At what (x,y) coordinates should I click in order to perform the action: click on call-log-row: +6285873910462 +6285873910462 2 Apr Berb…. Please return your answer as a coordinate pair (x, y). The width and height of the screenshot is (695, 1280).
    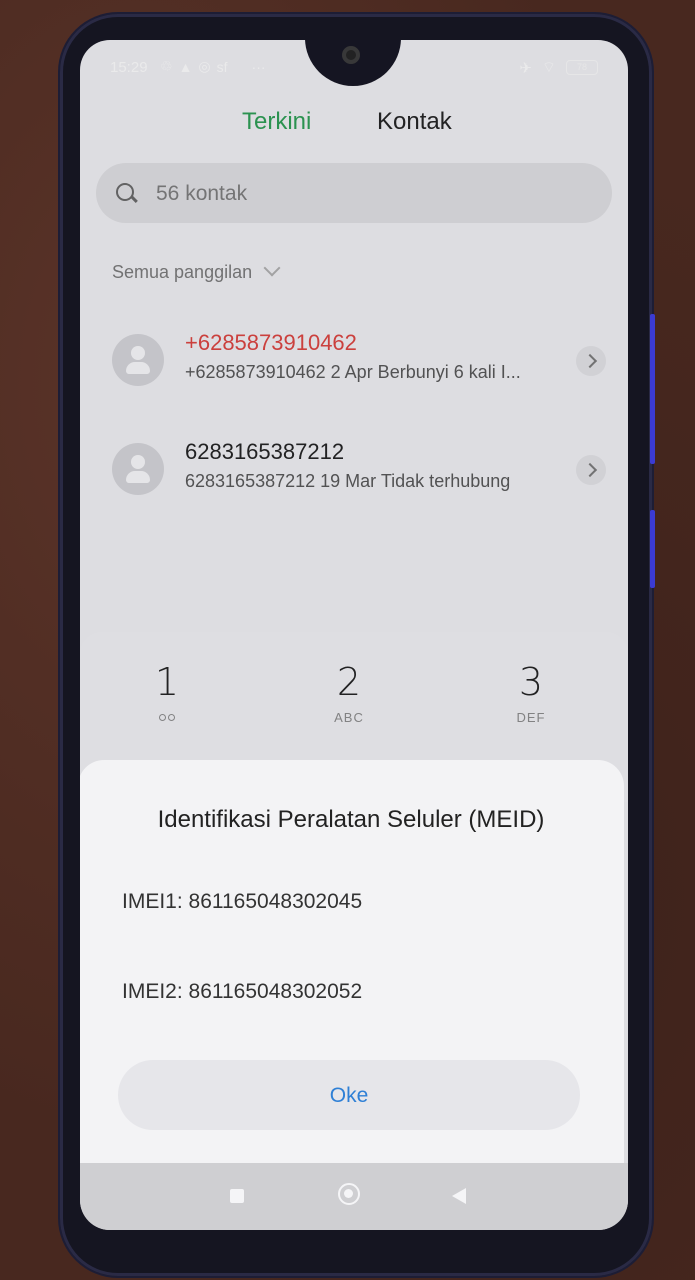
    Looking at the image, I should click on (354, 375).